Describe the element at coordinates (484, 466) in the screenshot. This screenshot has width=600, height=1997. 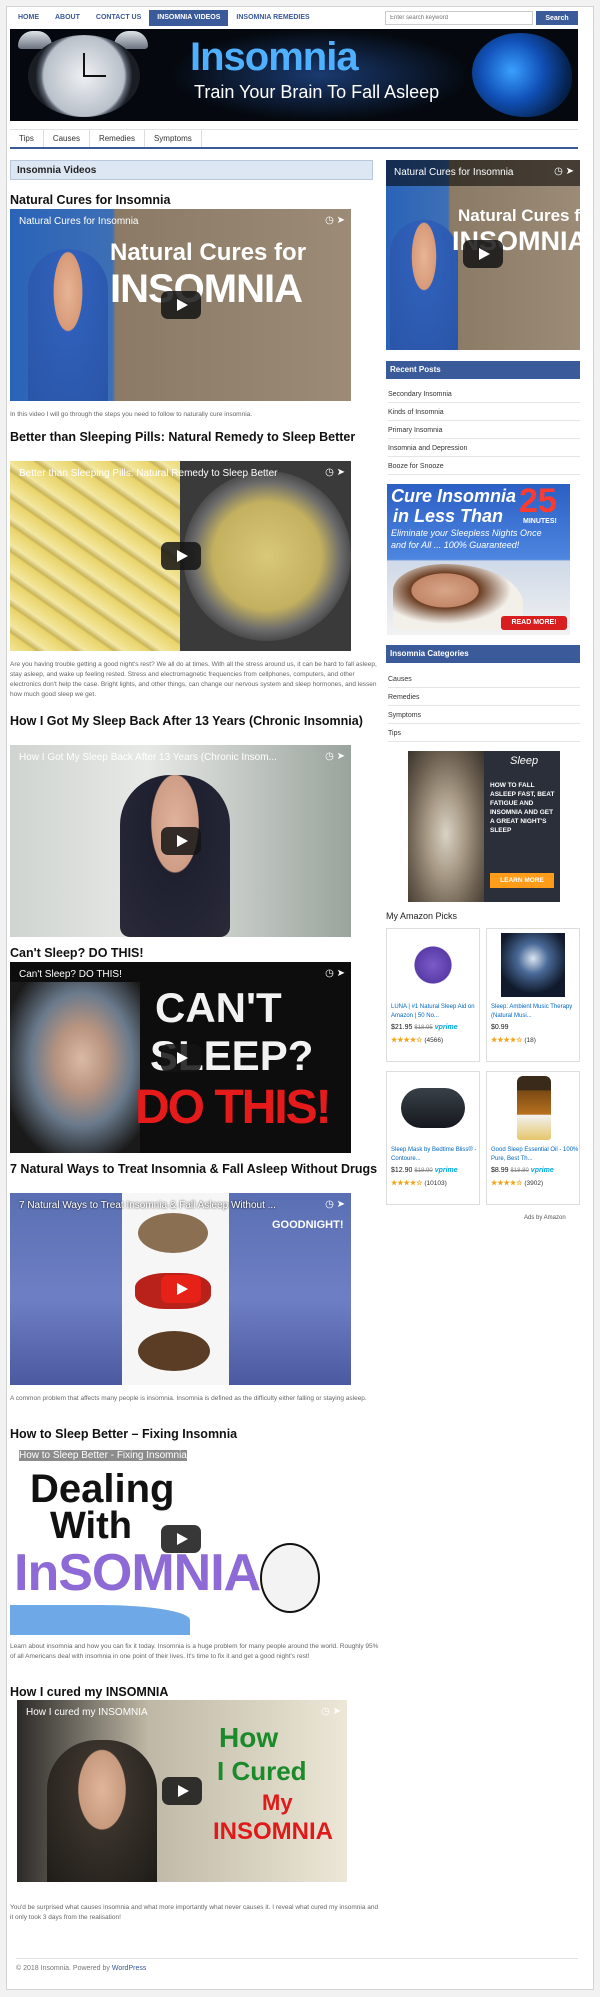
I see `recent-post-link: Booze for Snooze` at that location.